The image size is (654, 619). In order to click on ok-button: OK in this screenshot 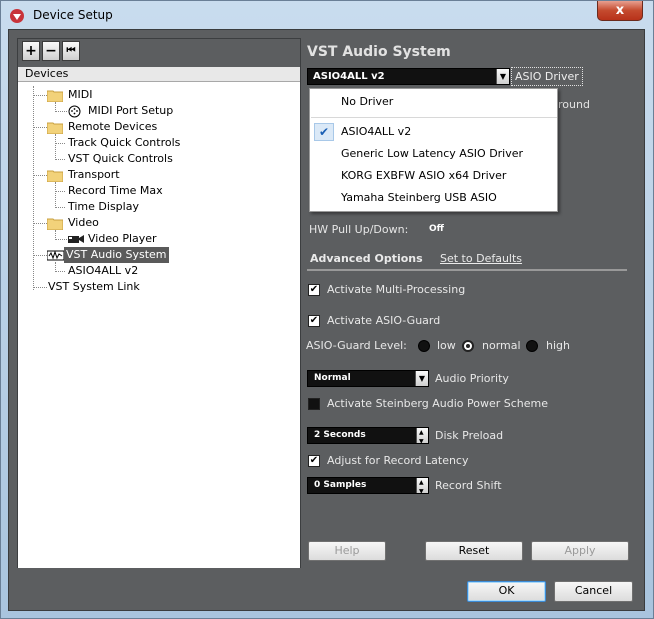, I will do `click(506, 591)`.